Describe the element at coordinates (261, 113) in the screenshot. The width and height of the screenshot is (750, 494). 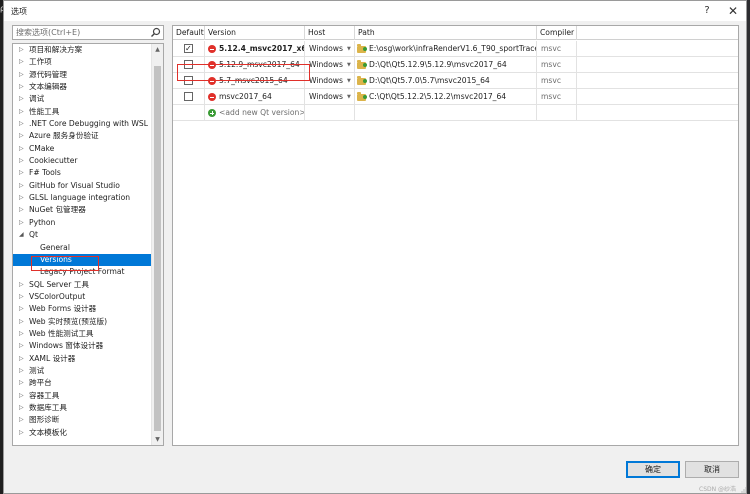
I see `add-new-qt-version: <add new Qt version>` at that location.